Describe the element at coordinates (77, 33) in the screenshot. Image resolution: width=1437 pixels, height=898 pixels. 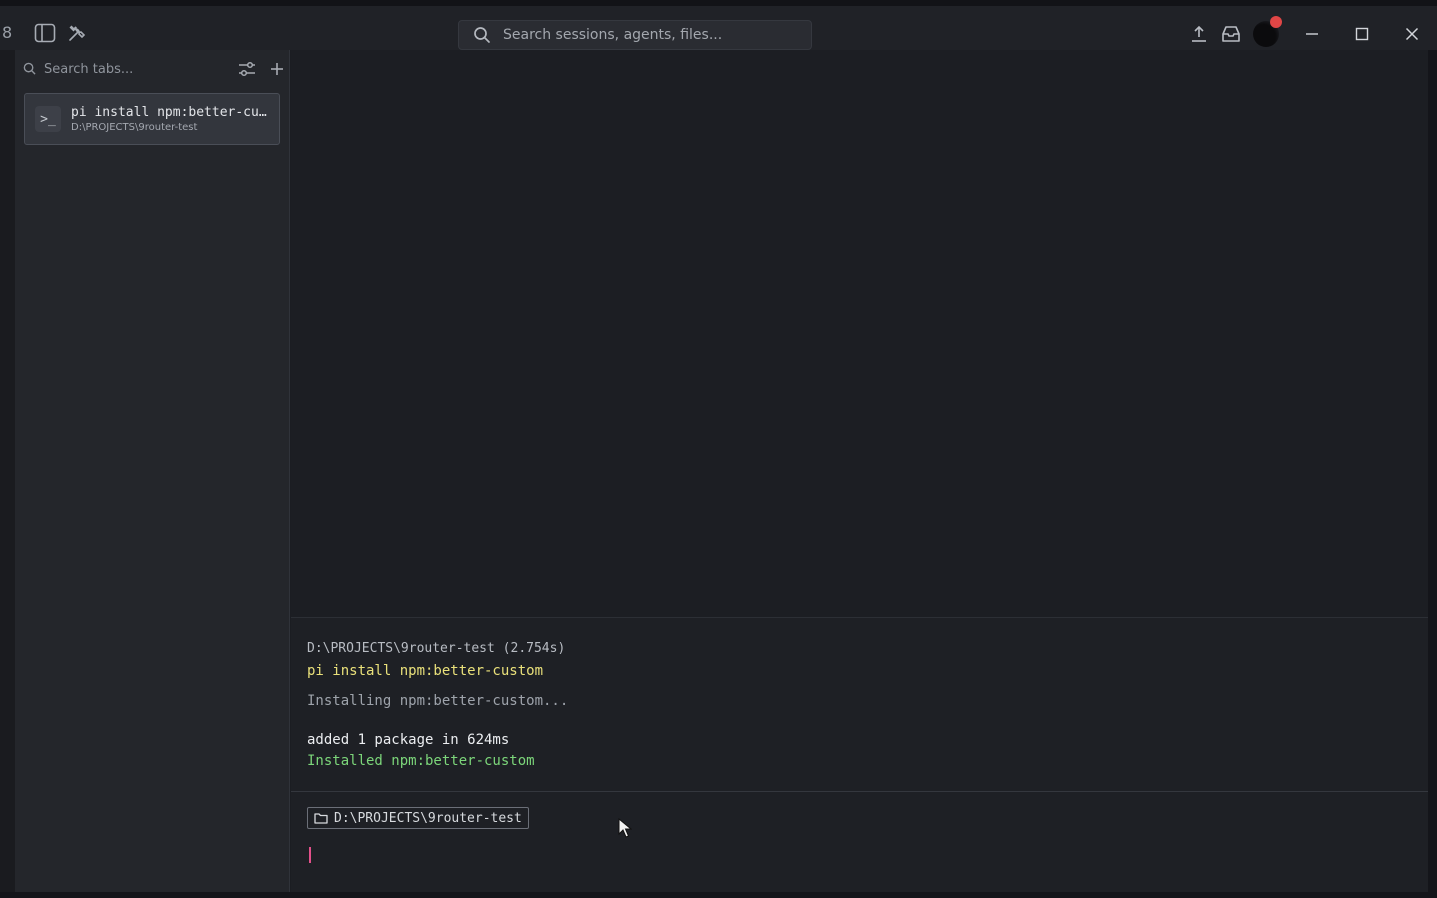
I see `tools-icon` at that location.